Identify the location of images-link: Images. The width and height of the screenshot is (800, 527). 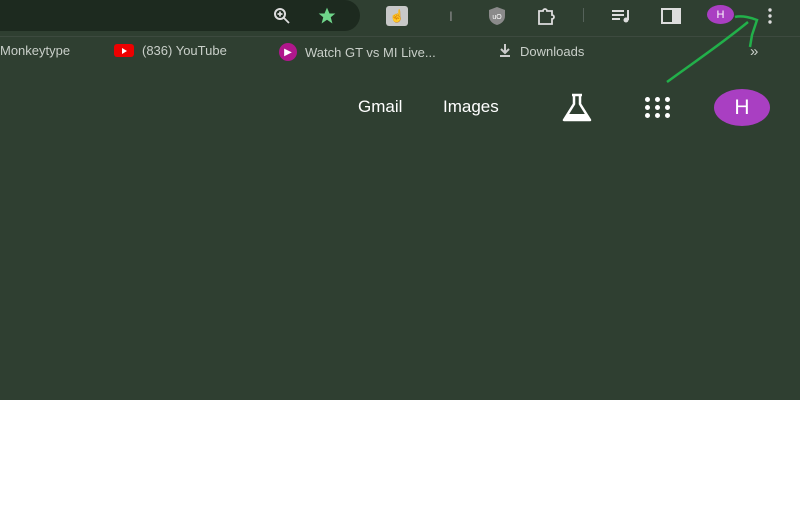
(471, 107).